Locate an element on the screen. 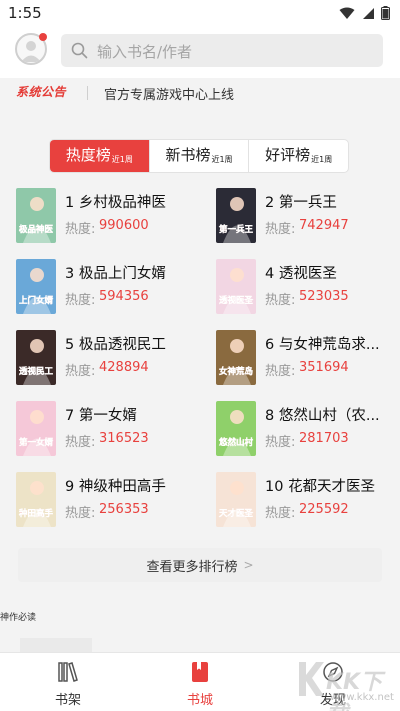 The height and width of the screenshot is (711, 400). watermark-sub: www.kkx.net is located at coordinates (362, 697).